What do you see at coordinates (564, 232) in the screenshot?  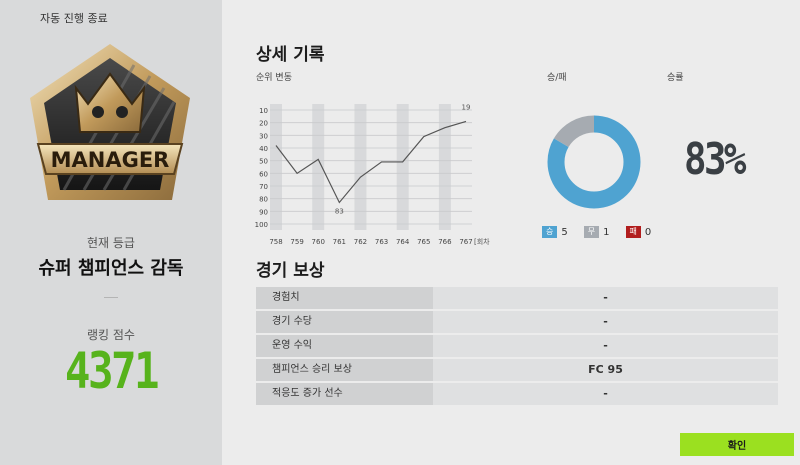 I see `legend-win-value: 5` at bounding box center [564, 232].